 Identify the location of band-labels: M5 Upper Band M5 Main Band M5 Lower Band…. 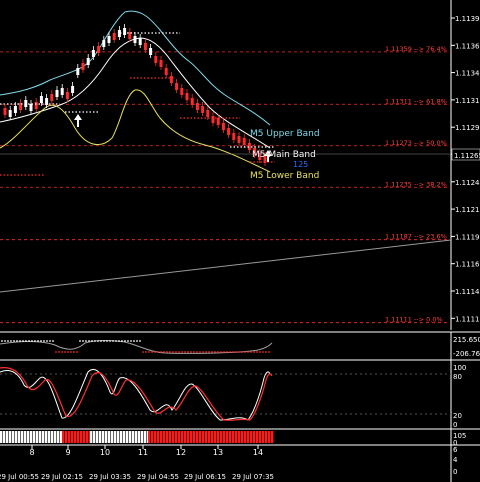
(285, 155).